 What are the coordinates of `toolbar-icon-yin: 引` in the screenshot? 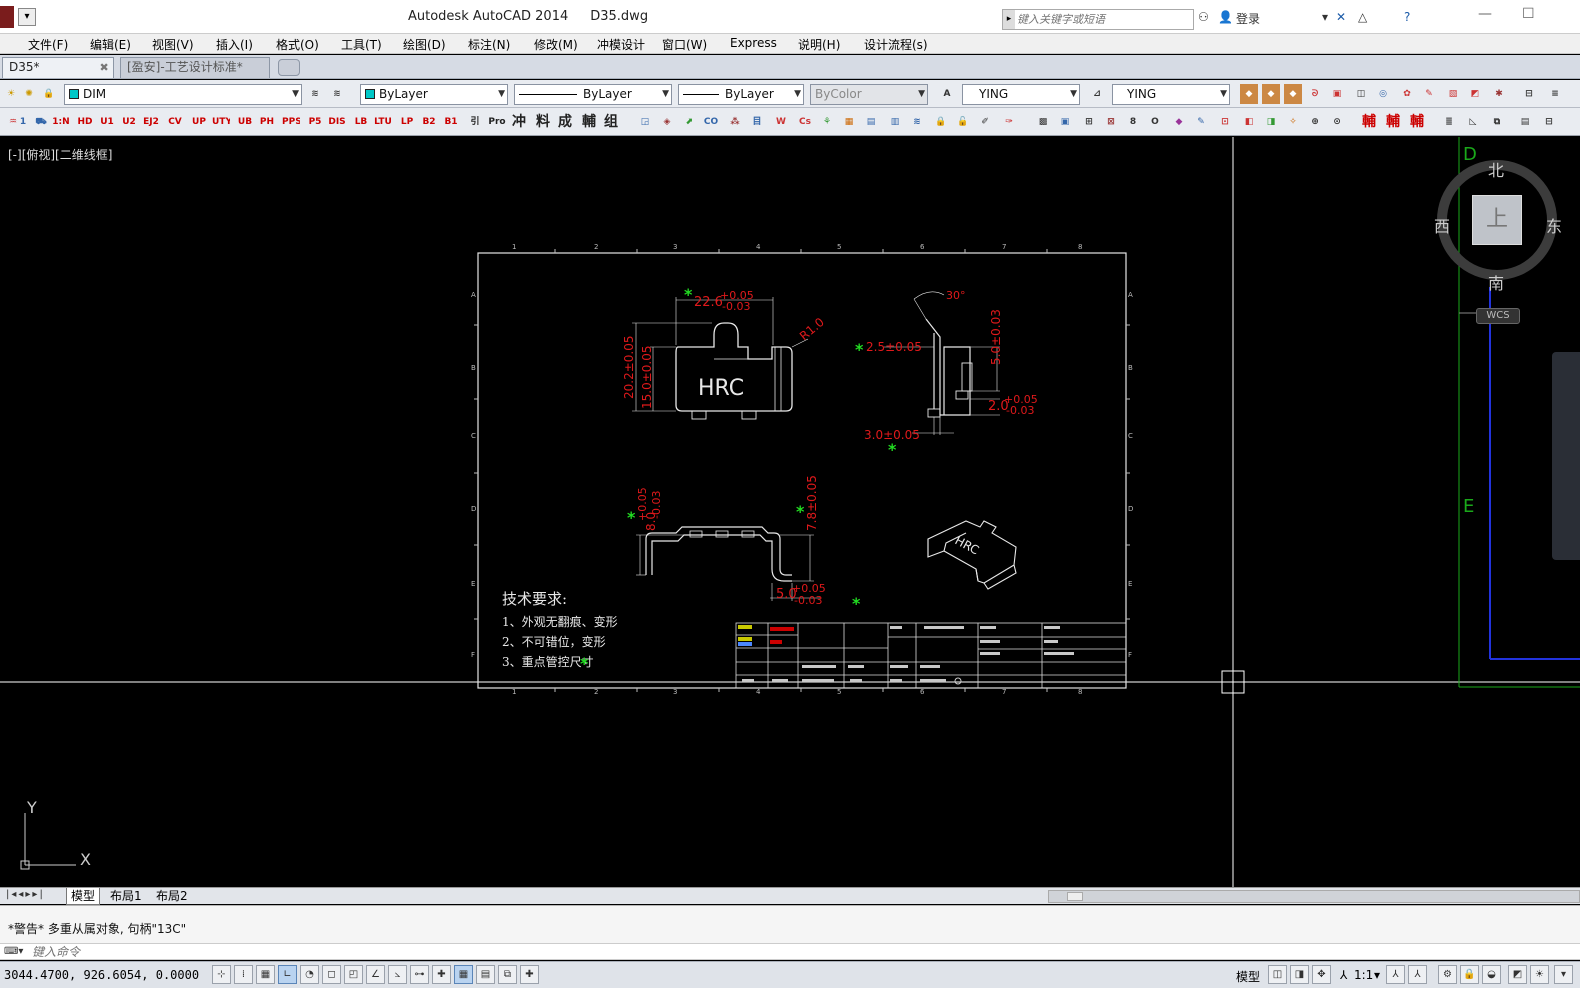 It's located at (475, 122).